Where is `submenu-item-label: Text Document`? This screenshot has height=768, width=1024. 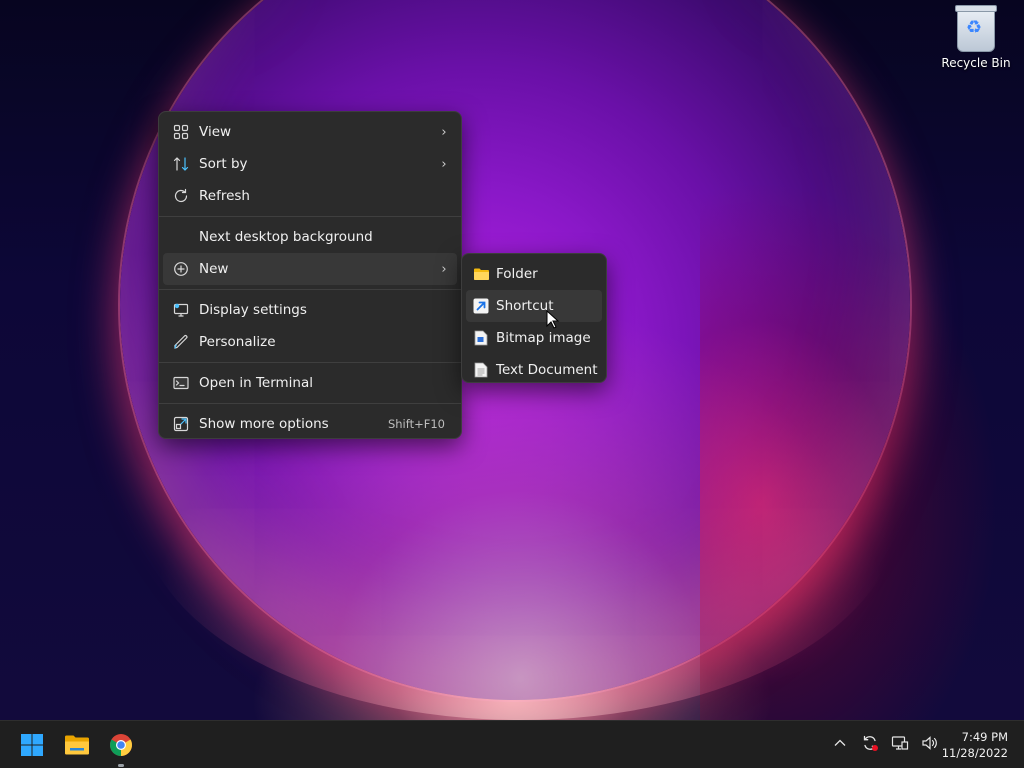
submenu-item-label: Text Document is located at coordinates (547, 370).